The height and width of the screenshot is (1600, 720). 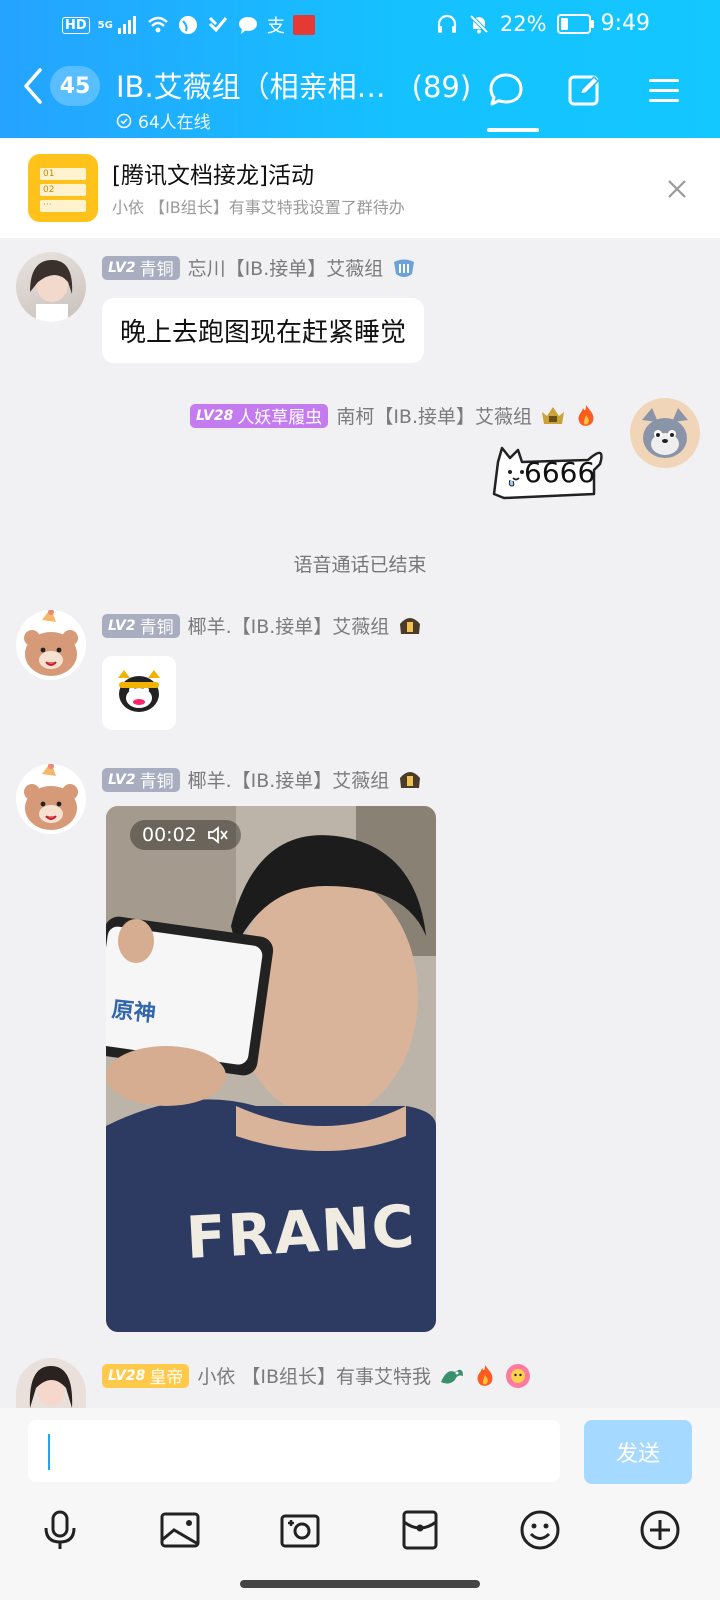 What do you see at coordinates (404, 268) in the screenshot?
I see `honor-medal-icon` at bounding box center [404, 268].